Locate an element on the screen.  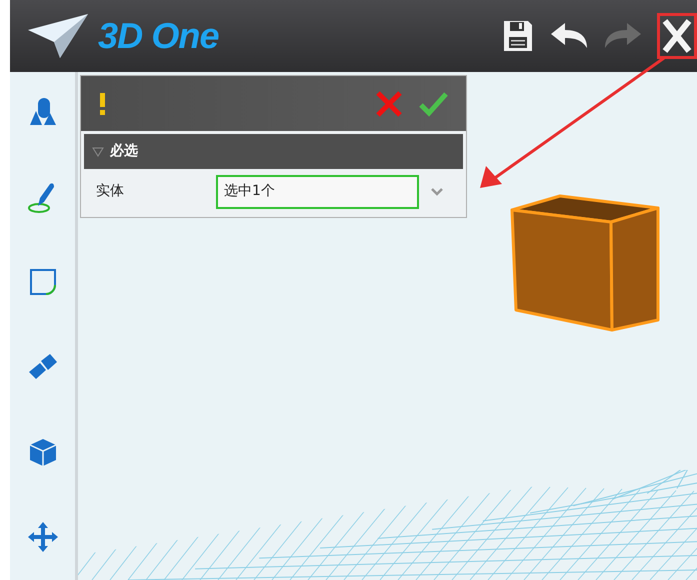
save-icon is located at coordinates (518, 36).